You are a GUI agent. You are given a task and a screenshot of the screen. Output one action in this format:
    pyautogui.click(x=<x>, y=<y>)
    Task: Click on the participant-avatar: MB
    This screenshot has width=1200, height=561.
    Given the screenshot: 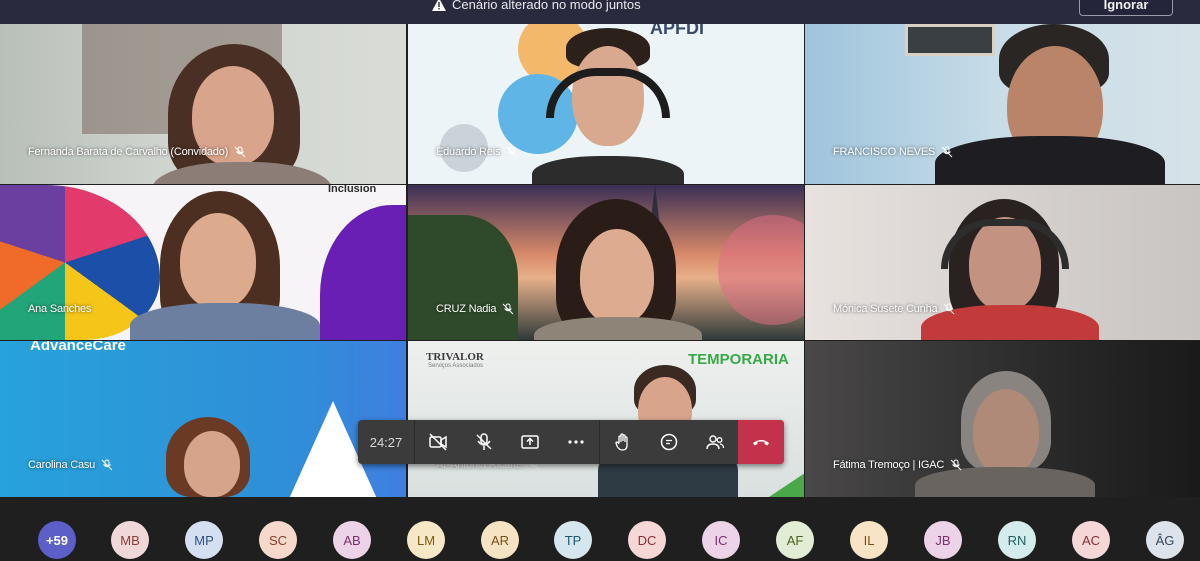 What is the action you would take?
    pyautogui.click(x=130, y=540)
    